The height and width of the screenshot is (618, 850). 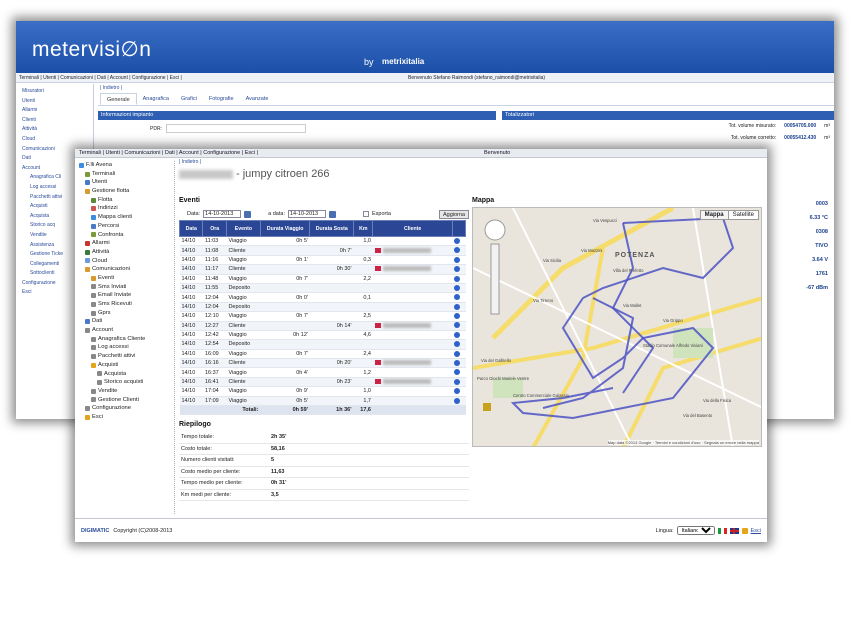 What do you see at coordinates (471, 162) in the screenshot?
I see `breadcrumb: | Indietro |` at bounding box center [471, 162].